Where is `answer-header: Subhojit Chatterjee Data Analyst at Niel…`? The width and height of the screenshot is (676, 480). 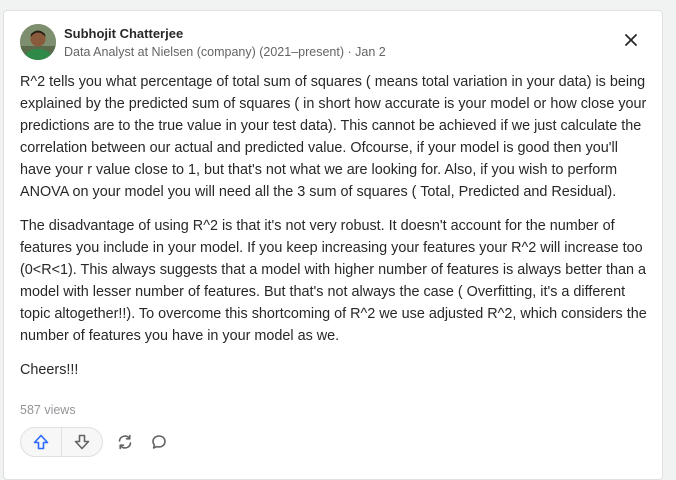
answer-header: Subhojit Chatterjee Data Analyst at Niel… is located at coordinates (334, 43).